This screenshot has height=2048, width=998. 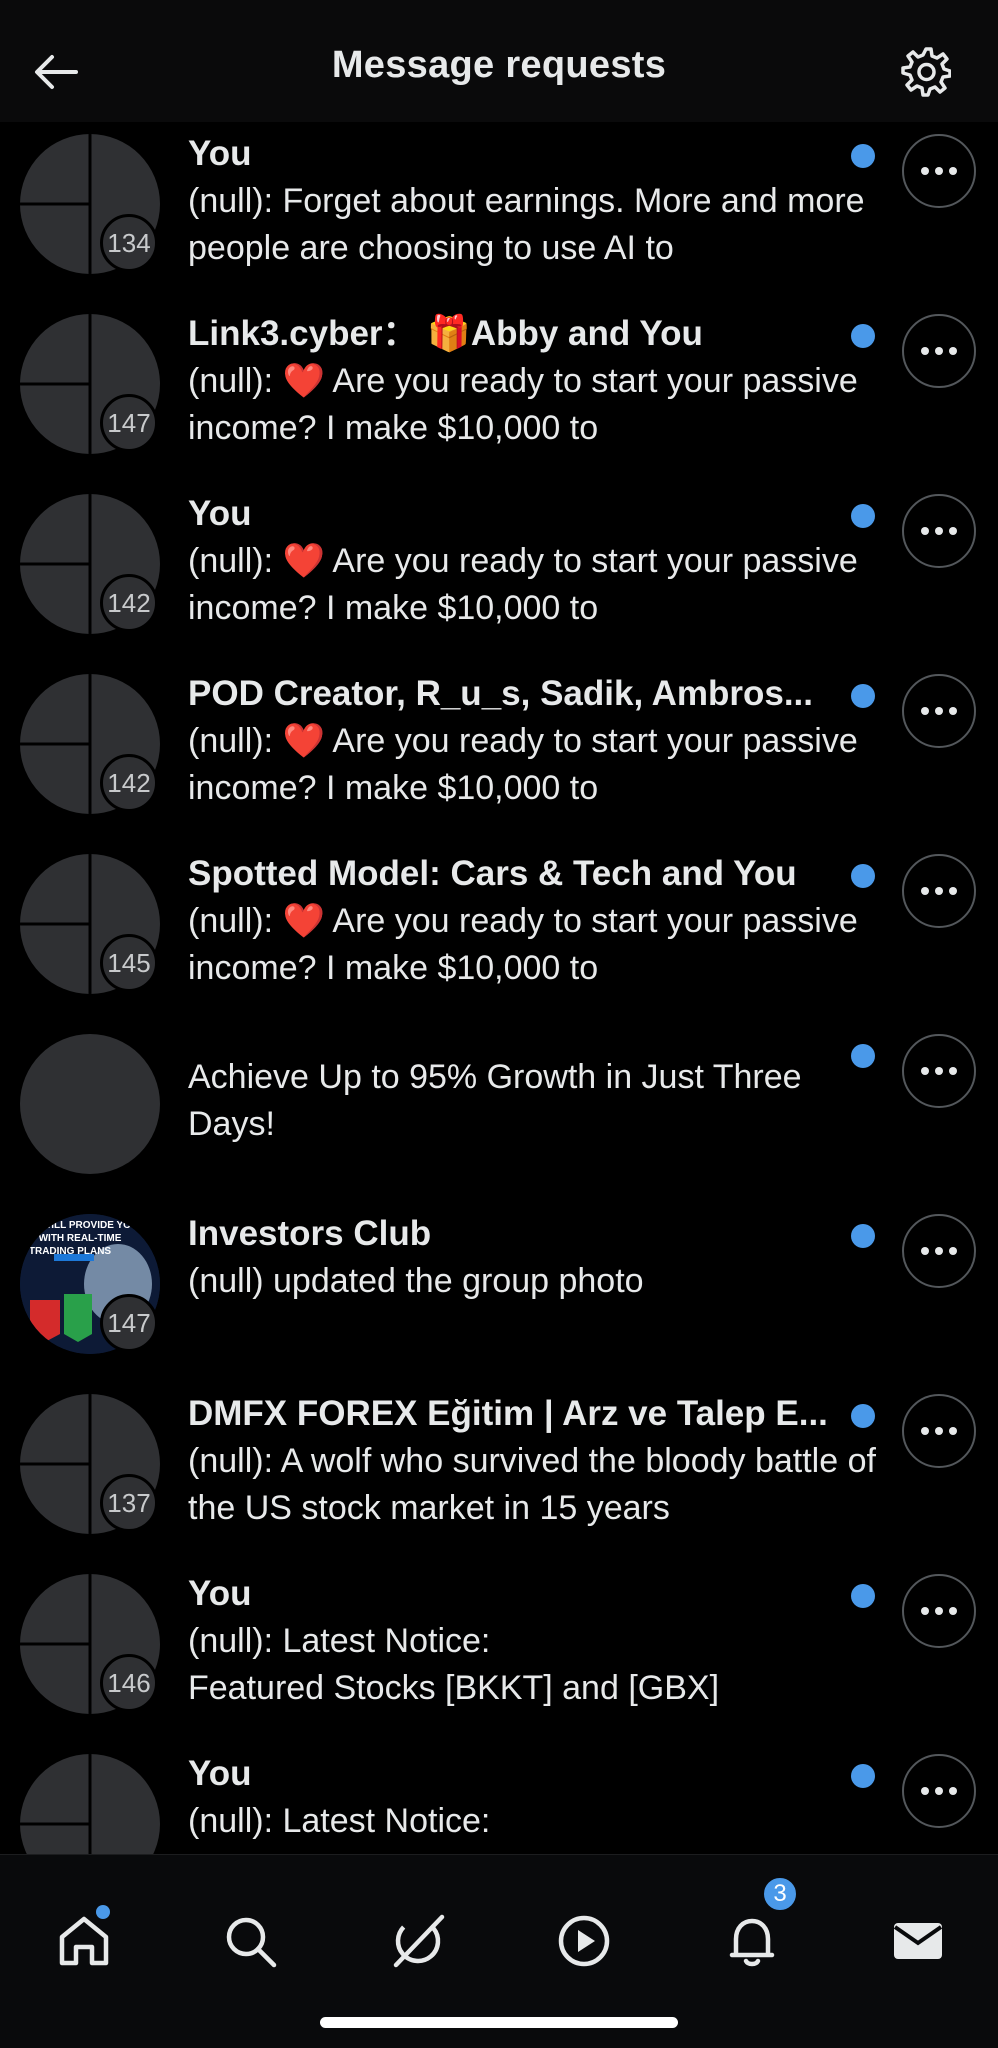 I want to click on page-title: Message requests, so click(x=499, y=65).